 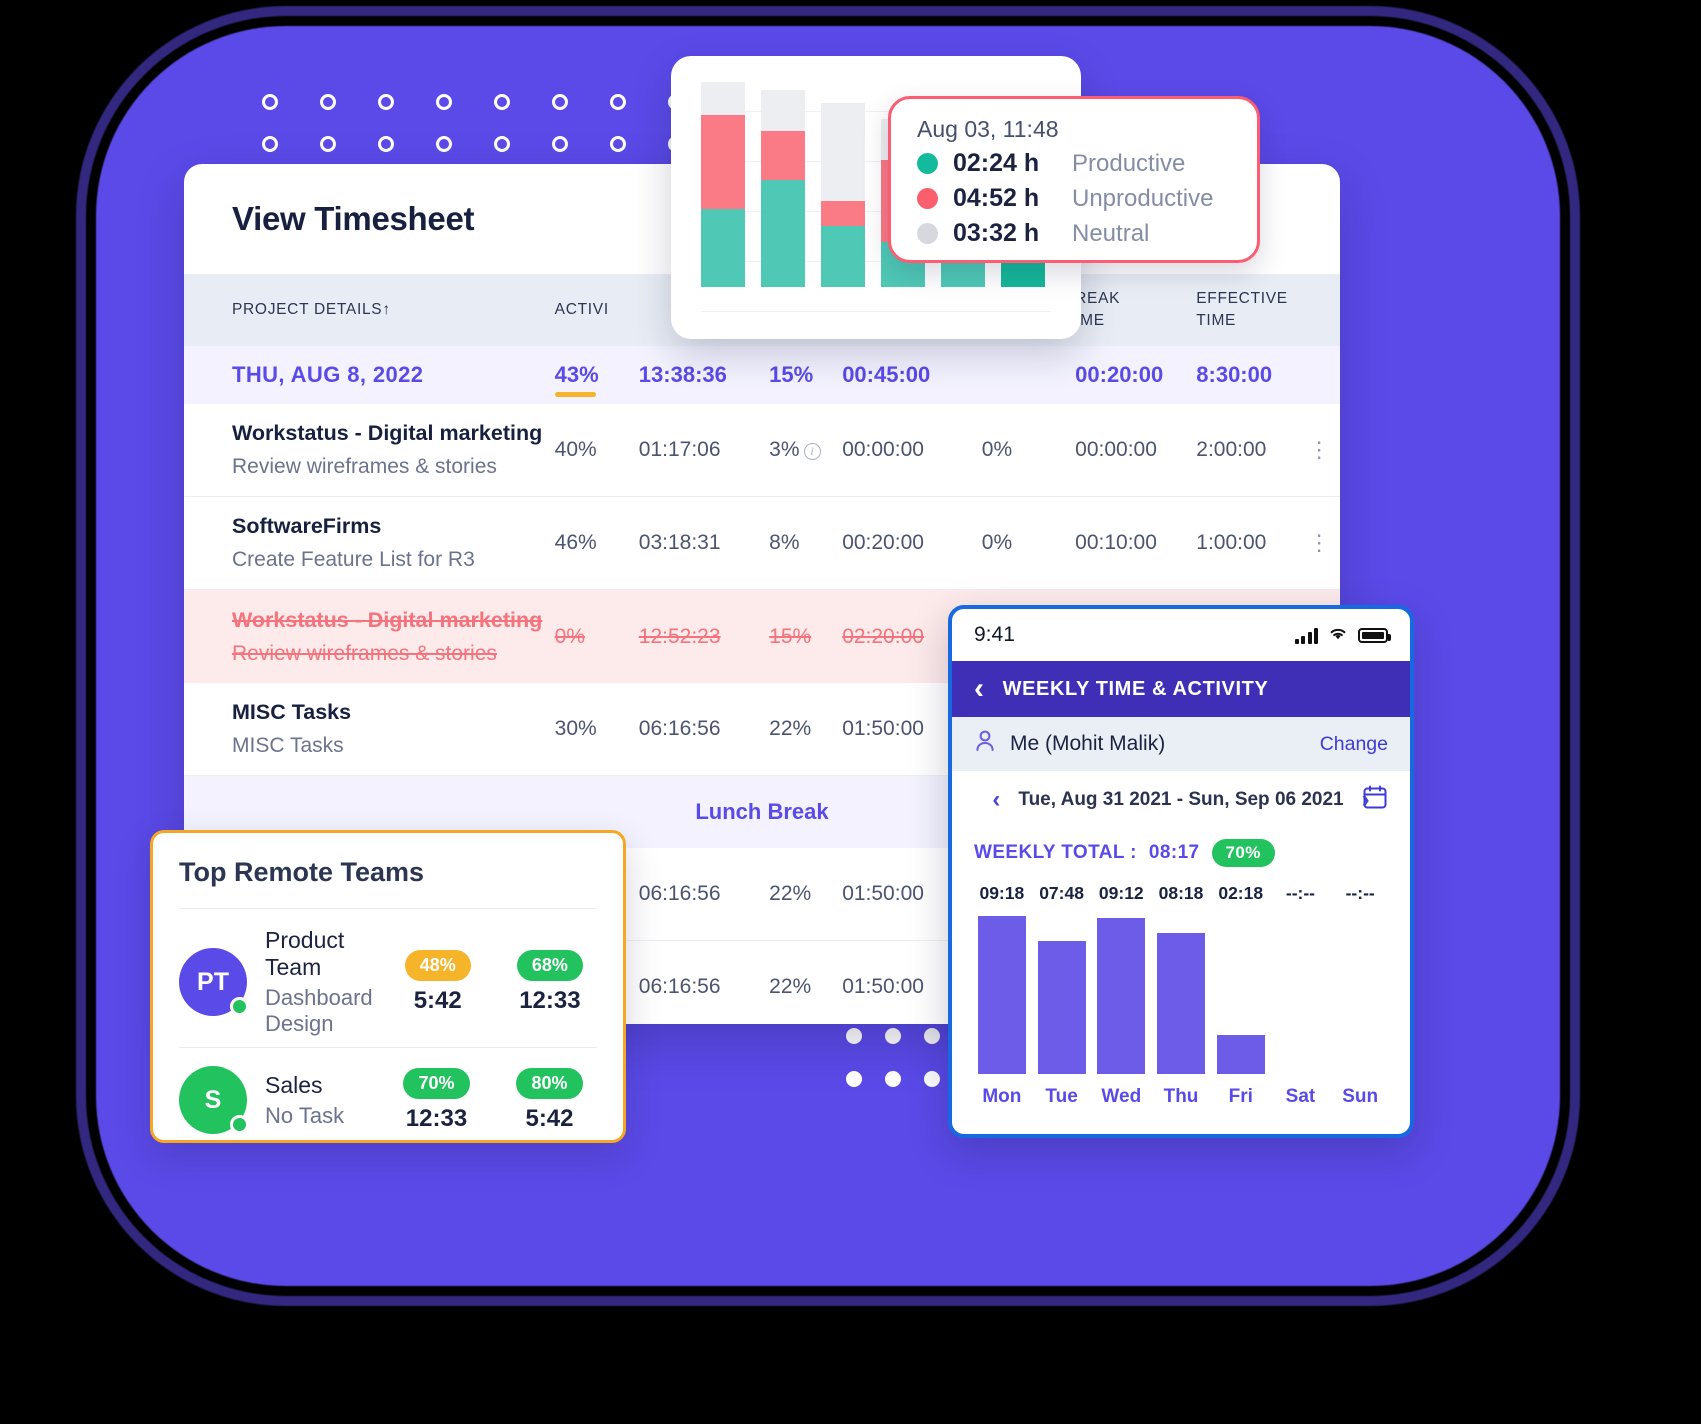 What do you see at coordinates (288, 745) in the screenshot?
I see `row-project-subtitle: MISC Tasks` at bounding box center [288, 745].